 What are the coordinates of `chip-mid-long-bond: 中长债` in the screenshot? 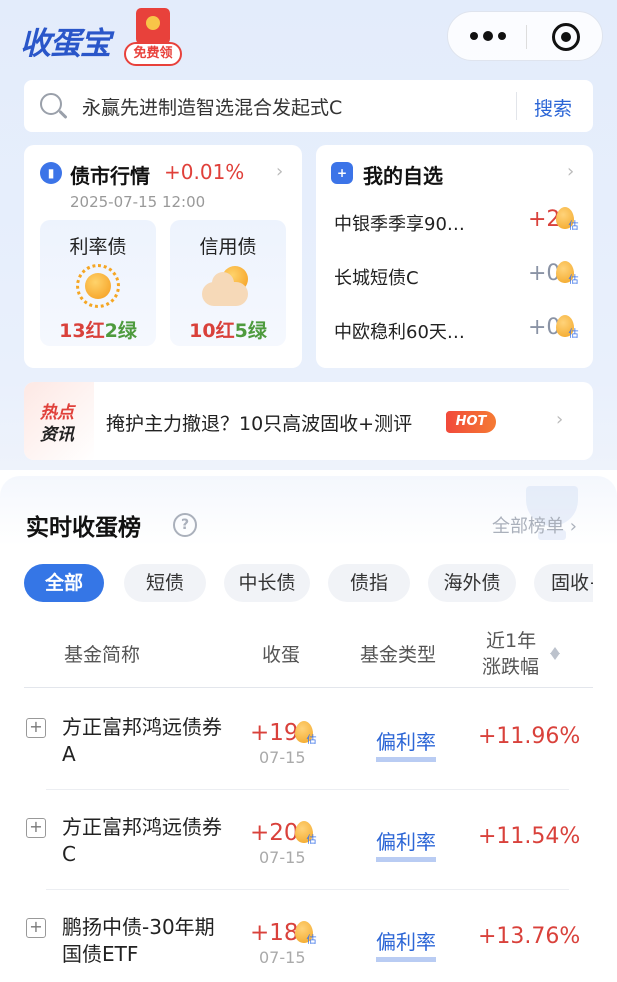 It's located at (267, 583).